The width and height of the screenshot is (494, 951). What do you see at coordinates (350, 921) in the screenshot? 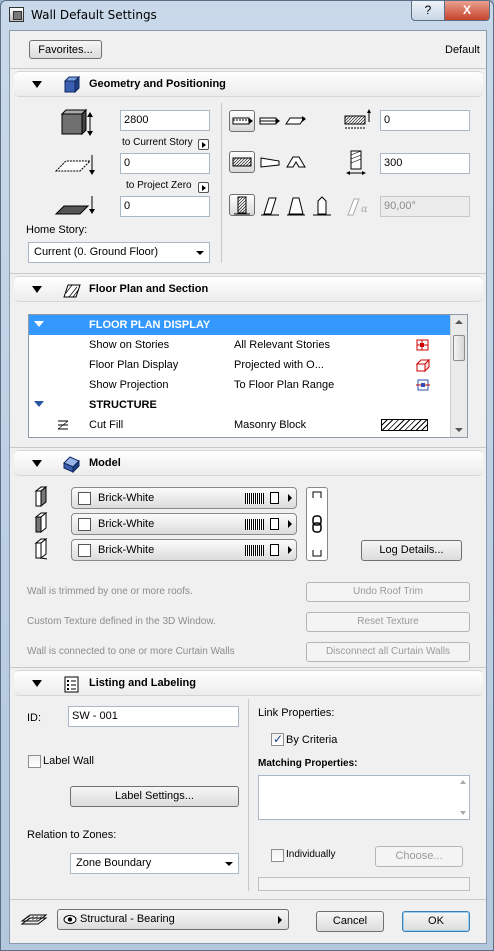
I see `cancel-button: Cancel` at bounding box center [350, 921].